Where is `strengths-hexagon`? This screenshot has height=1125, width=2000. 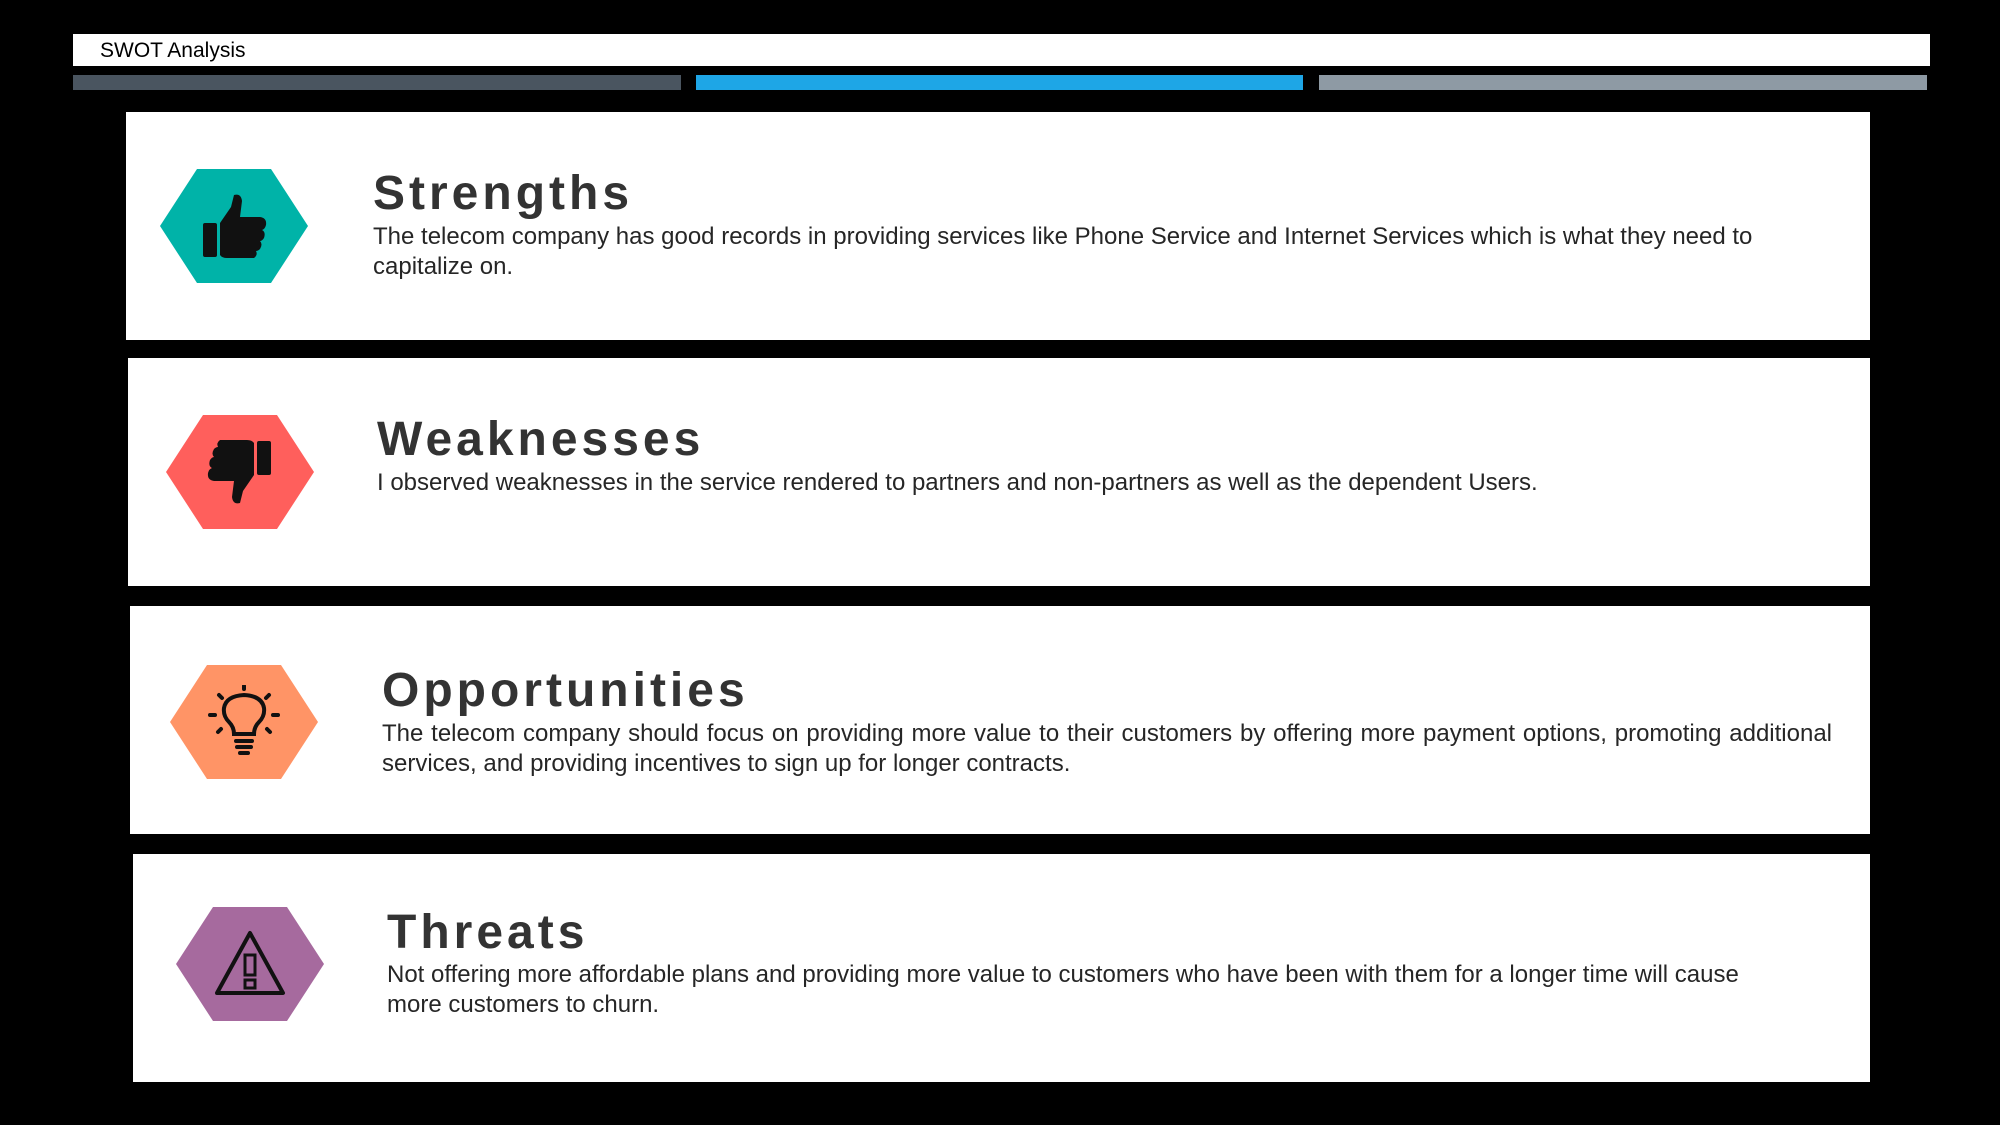
strengths-hexagon is located at coordinates (234, 226).